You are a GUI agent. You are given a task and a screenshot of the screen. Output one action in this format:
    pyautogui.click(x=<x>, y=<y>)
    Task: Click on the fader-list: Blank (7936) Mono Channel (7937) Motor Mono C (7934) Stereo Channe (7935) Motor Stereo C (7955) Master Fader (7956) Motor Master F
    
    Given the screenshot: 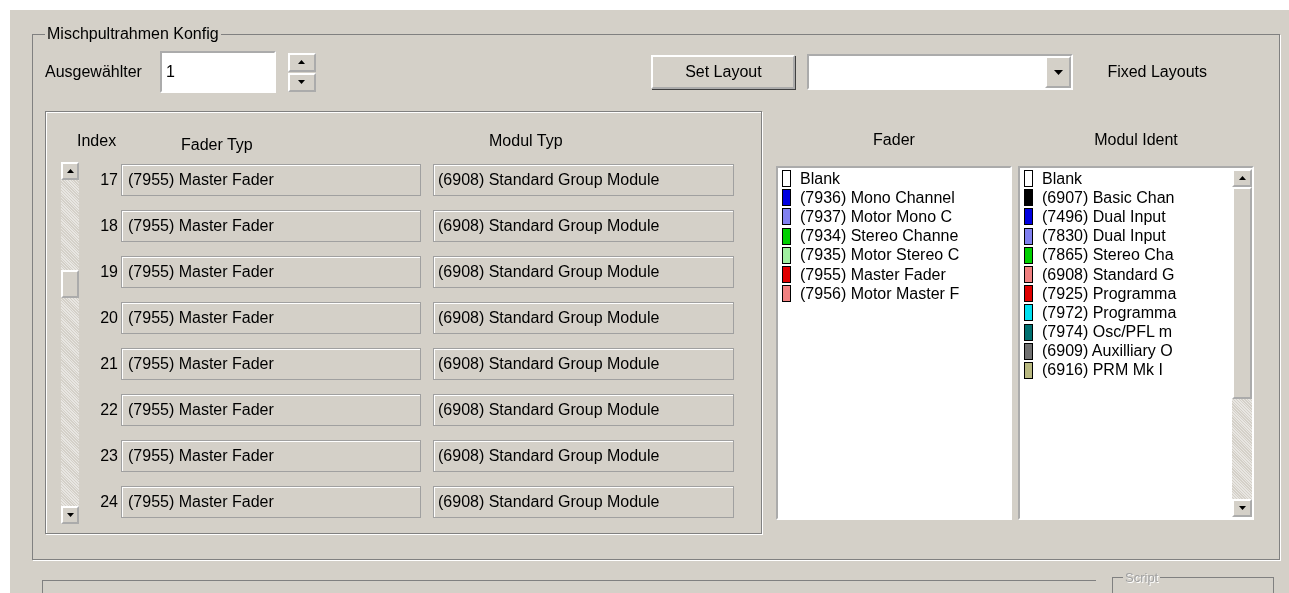 What is the action you would take?
    pyautogui.click(x=894, y=343)
    